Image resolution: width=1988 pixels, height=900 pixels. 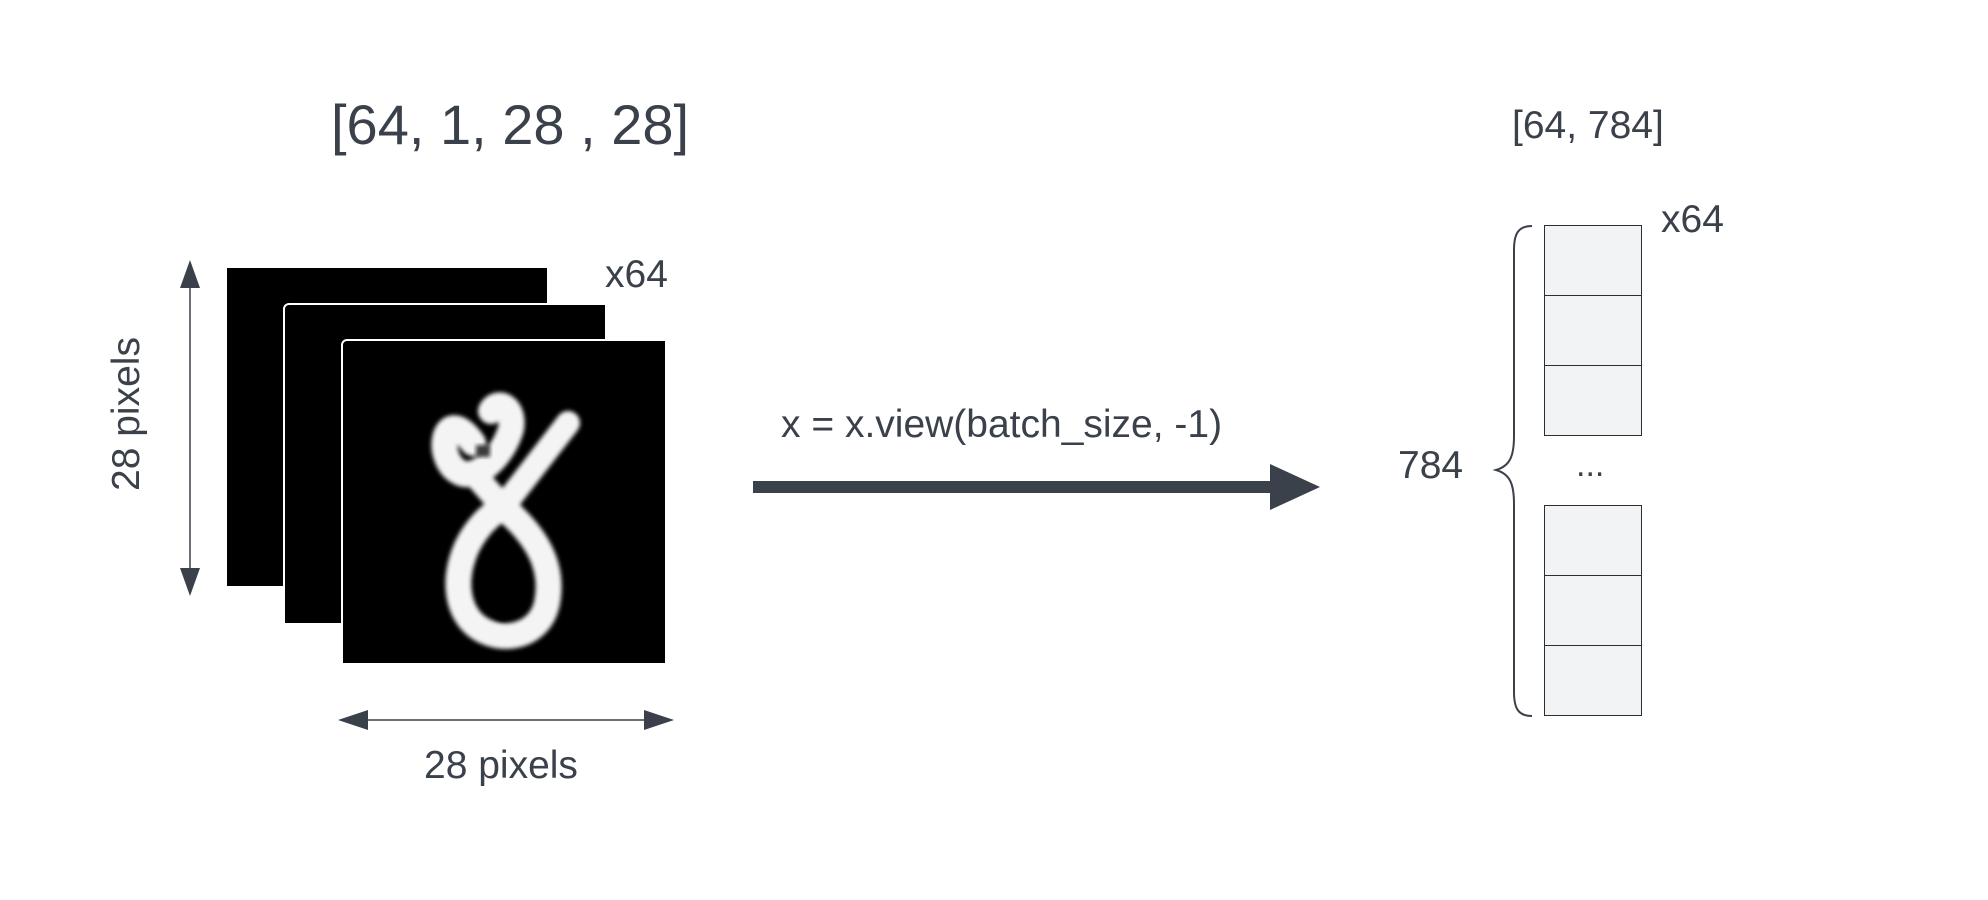 What do you see at coordinates (506, 720) in the screenshot?
I see `width-dimension-arrow` at bounding box center [506, 720].